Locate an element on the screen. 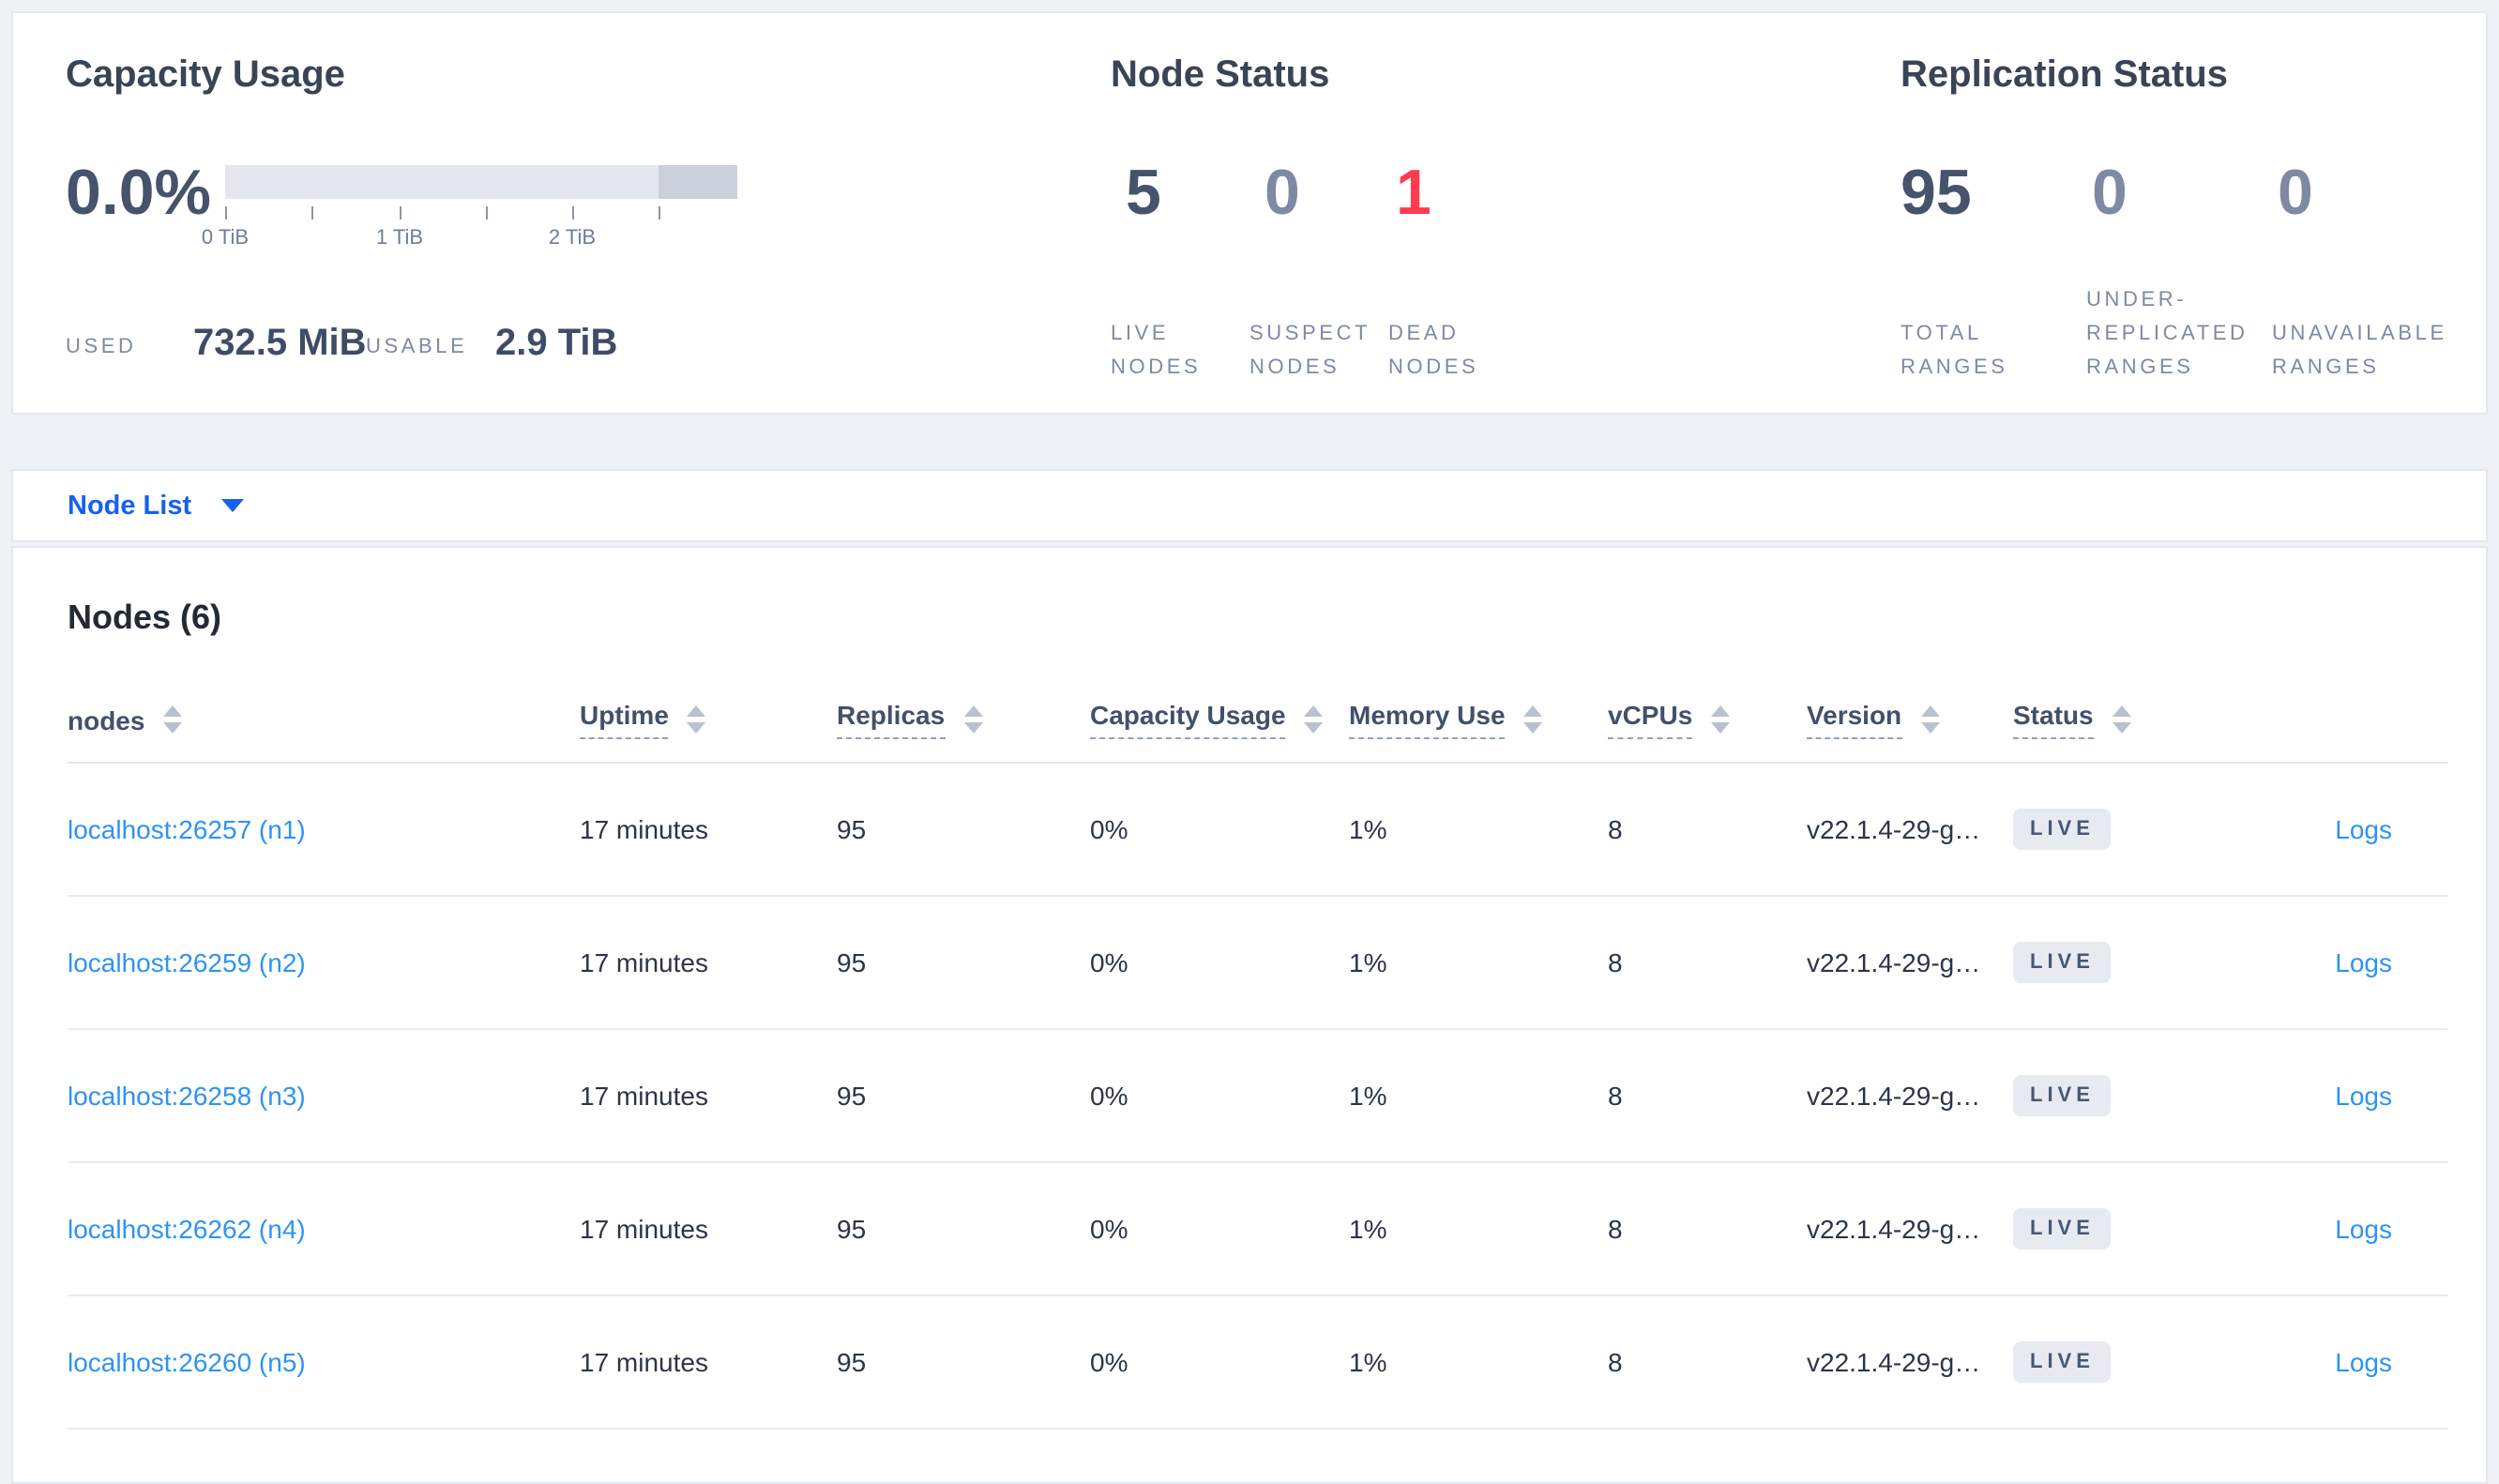 This screenshot has height=1484, width=2499. column-header-uptime: Uptime is located at coordinates (708, 720).